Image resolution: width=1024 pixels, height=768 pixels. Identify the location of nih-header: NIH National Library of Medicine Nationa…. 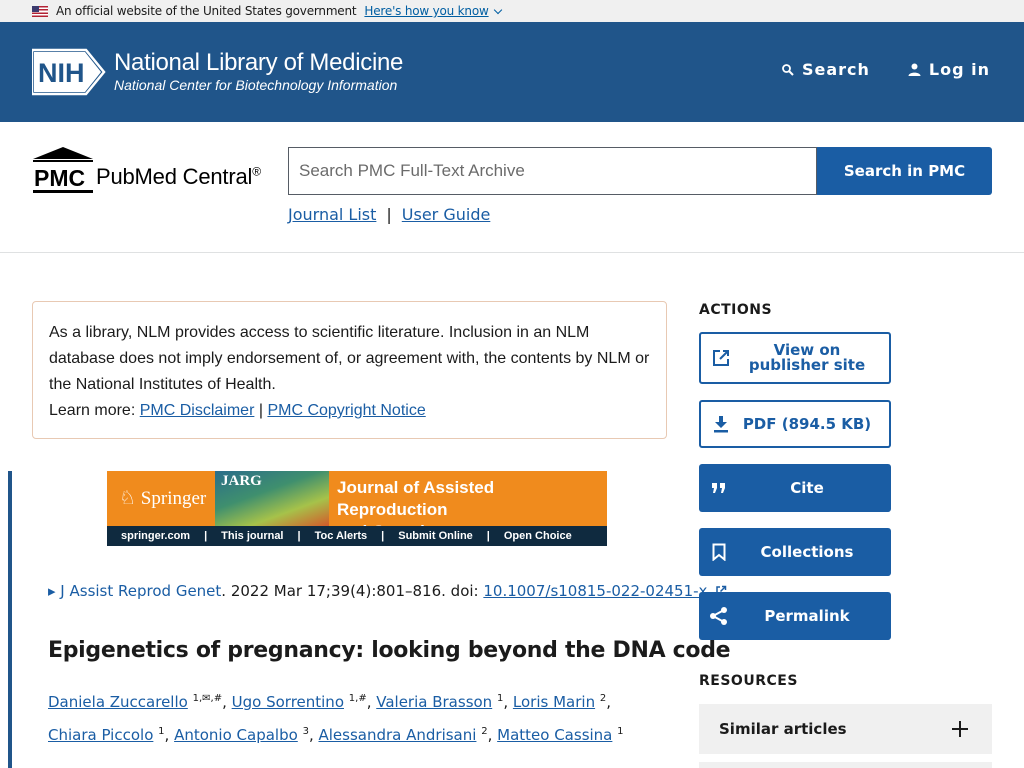
(512, 72).